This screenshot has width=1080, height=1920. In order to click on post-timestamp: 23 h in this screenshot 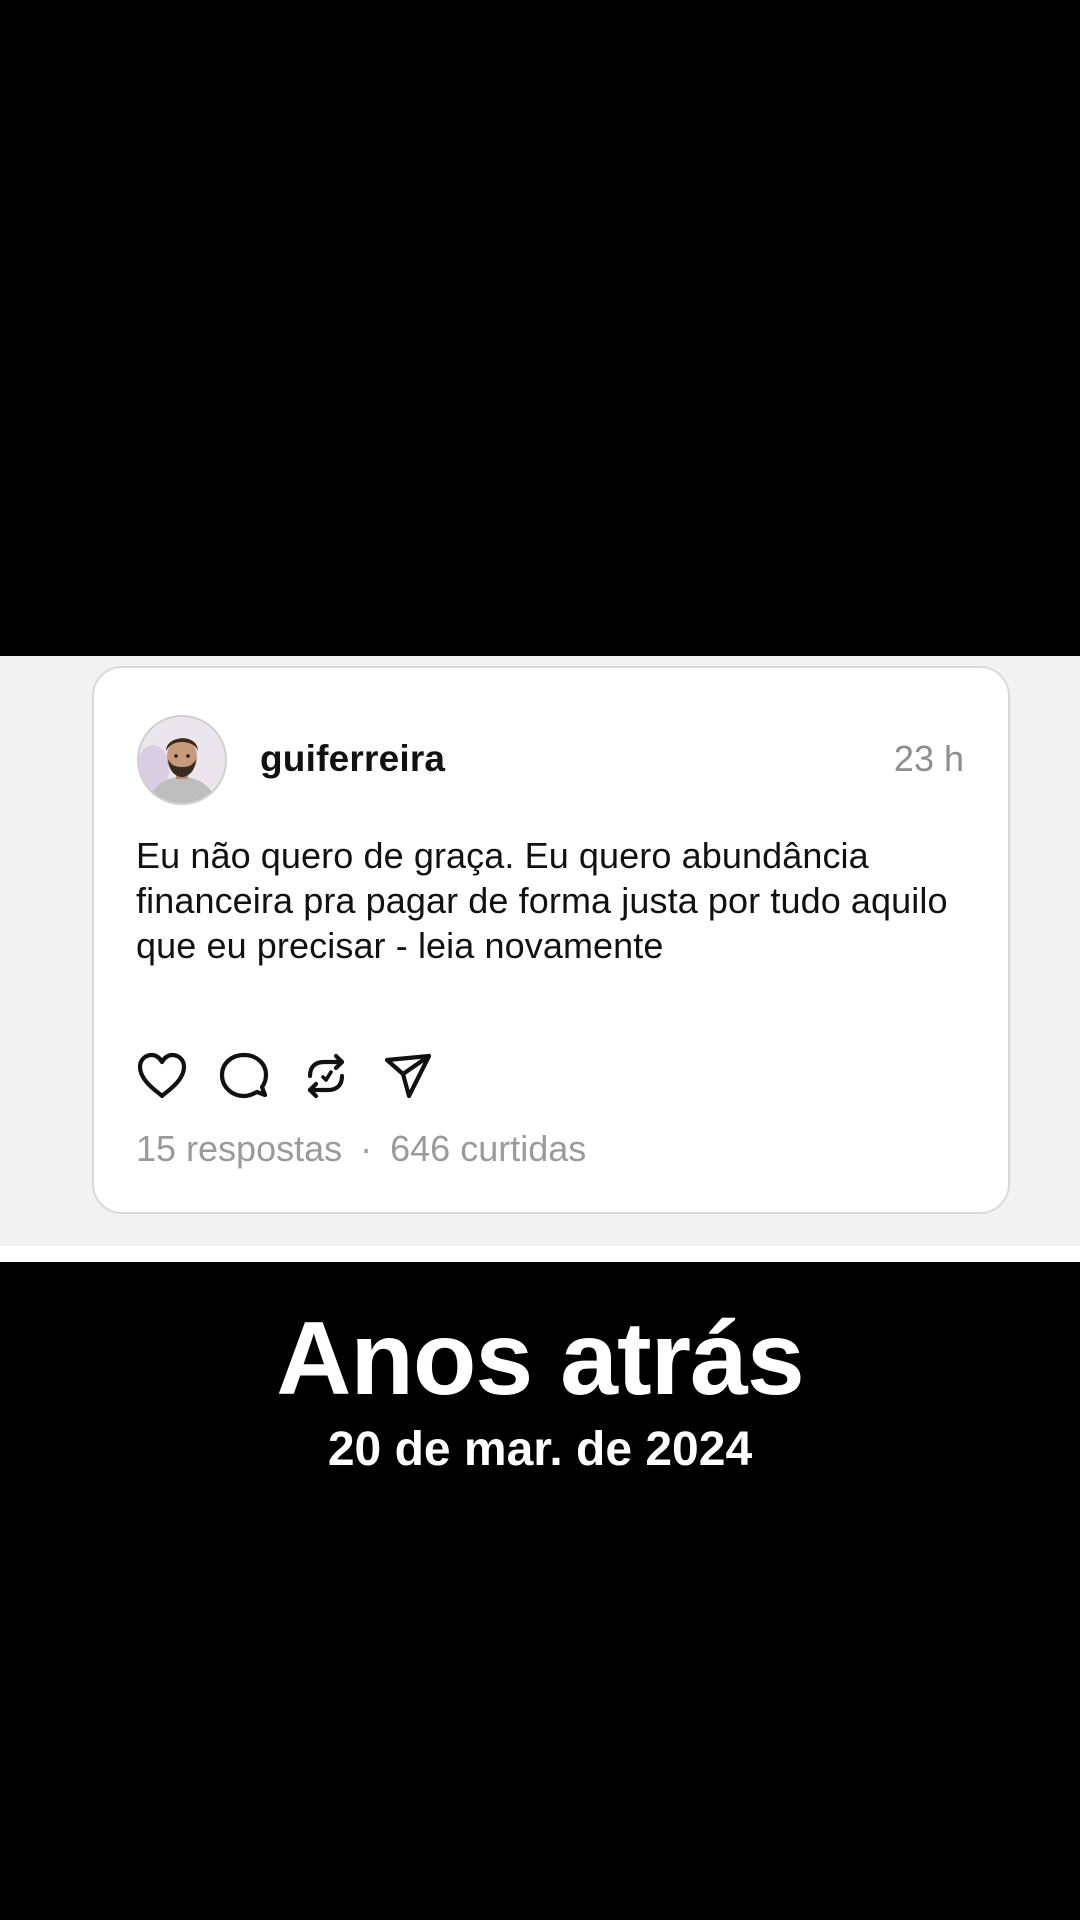, I will do `click(928, 758)`.